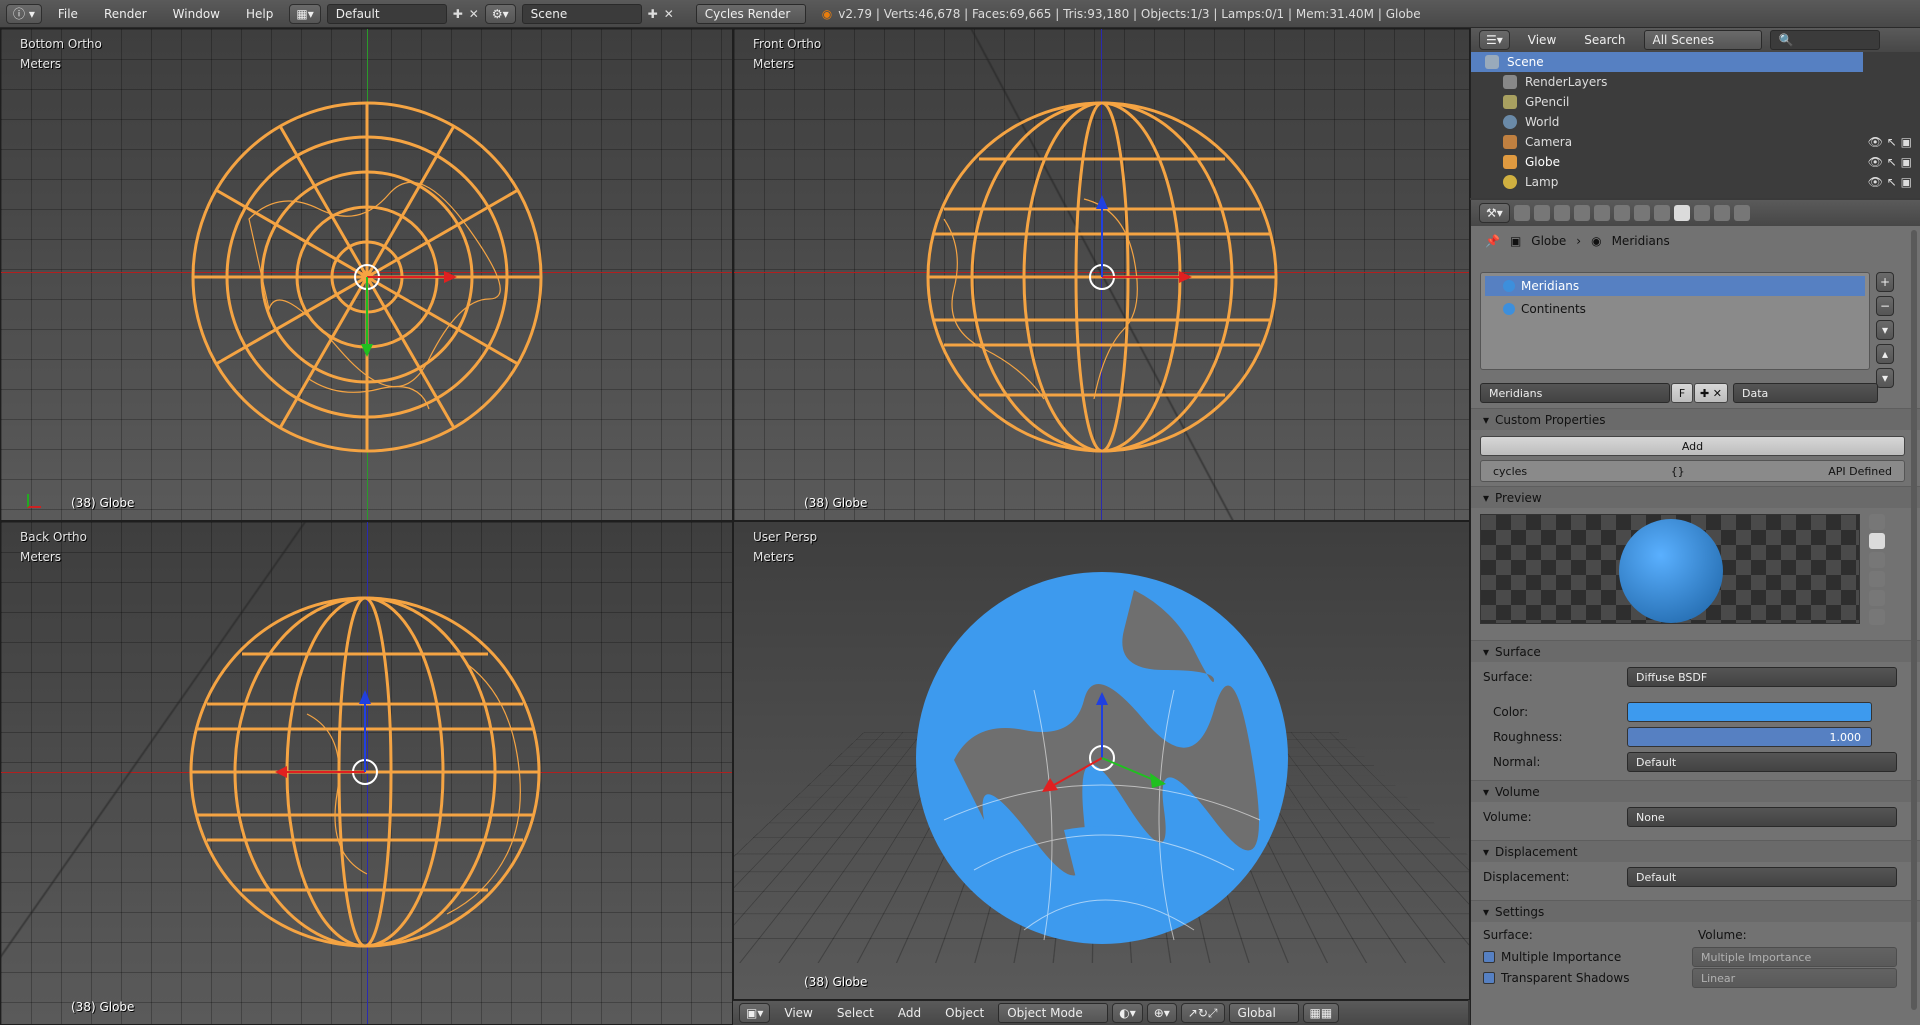 Image resolution: width=1920 pixels, height=1025 pixels. Describe the element at coordinates (1675, 321) in the screenshot. I see `material-slot-list: Meridians Continents` at that location.